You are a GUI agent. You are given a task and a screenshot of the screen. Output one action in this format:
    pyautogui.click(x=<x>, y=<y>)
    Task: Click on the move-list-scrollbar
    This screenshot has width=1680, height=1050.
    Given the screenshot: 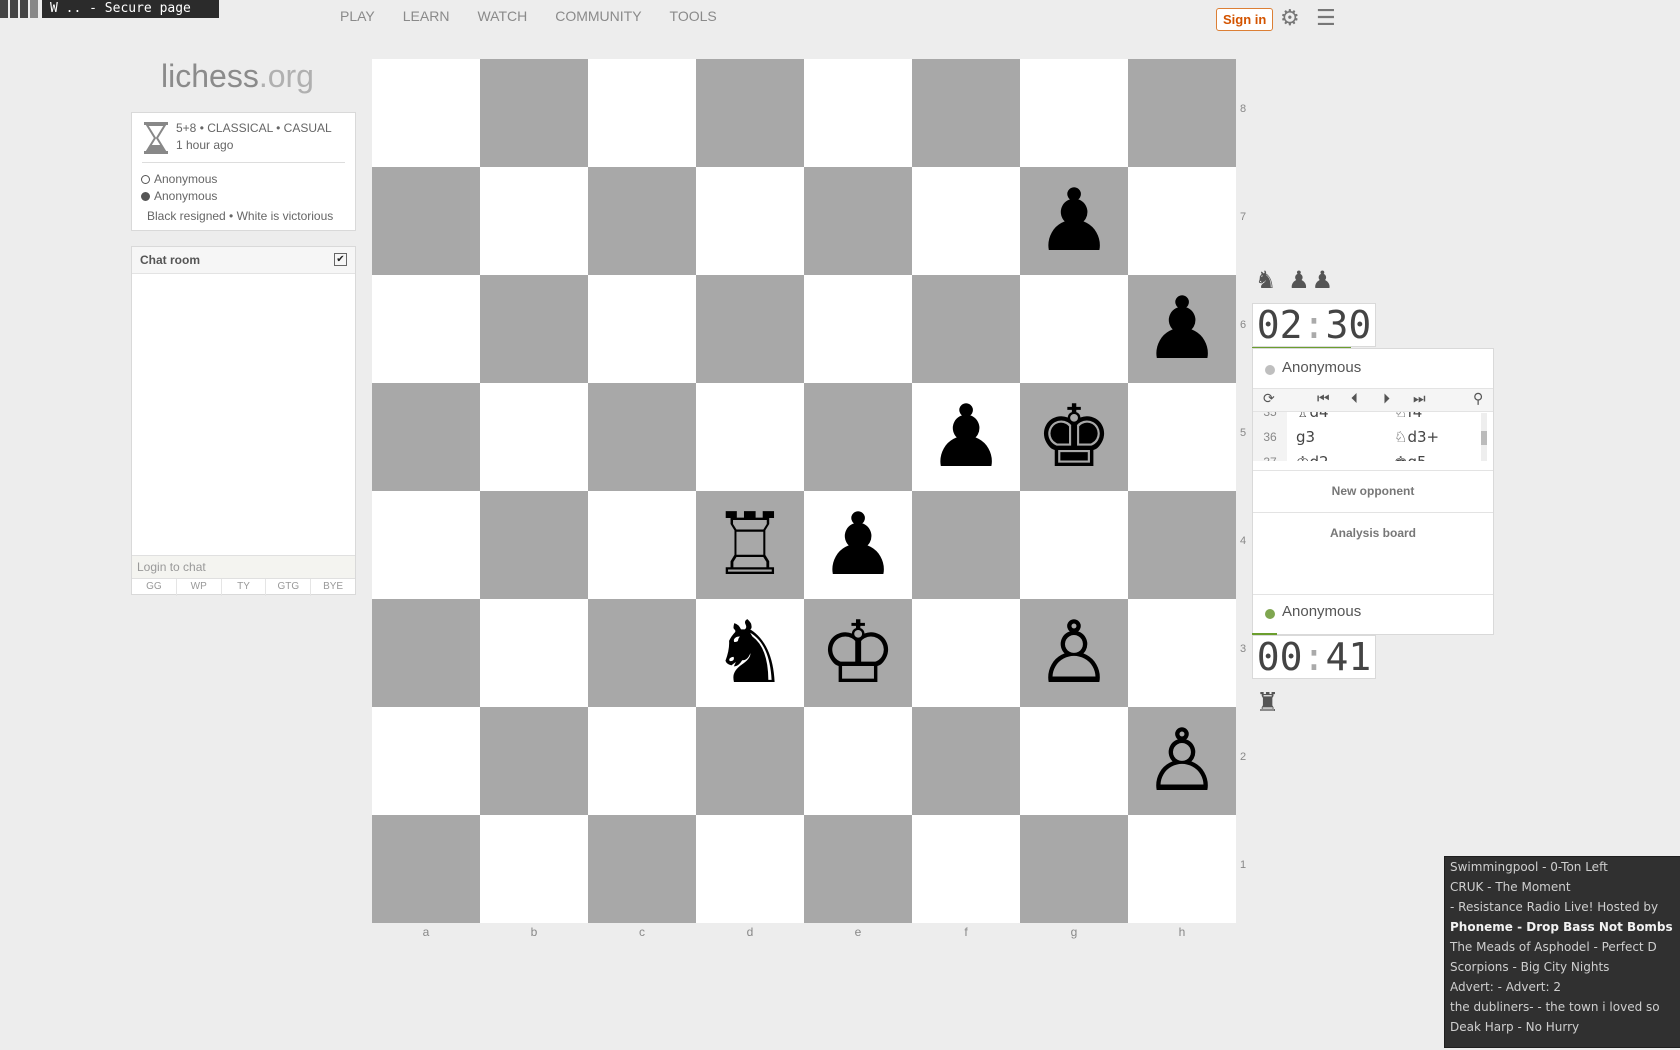 What is the action you would take?
    pyautogui.click(x=1484, y=437)
    